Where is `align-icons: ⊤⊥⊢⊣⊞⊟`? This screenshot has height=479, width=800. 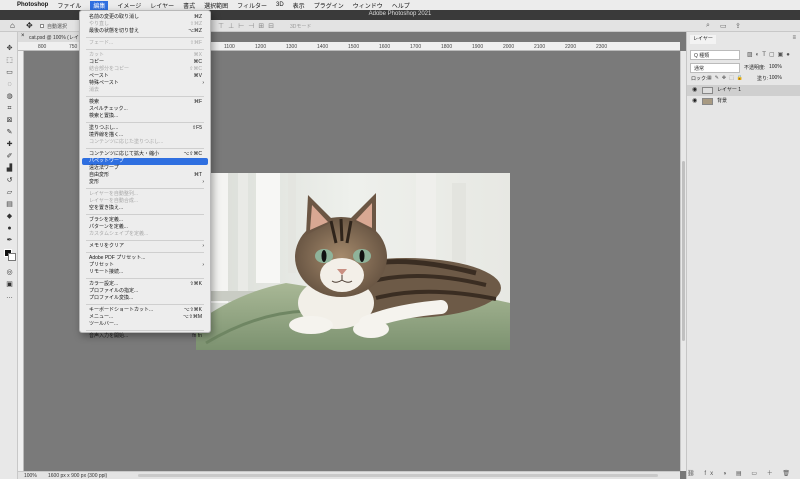
align-icons: ⊤⊥⊢⊣⊞⊟ is located at coordinates (248, 26).